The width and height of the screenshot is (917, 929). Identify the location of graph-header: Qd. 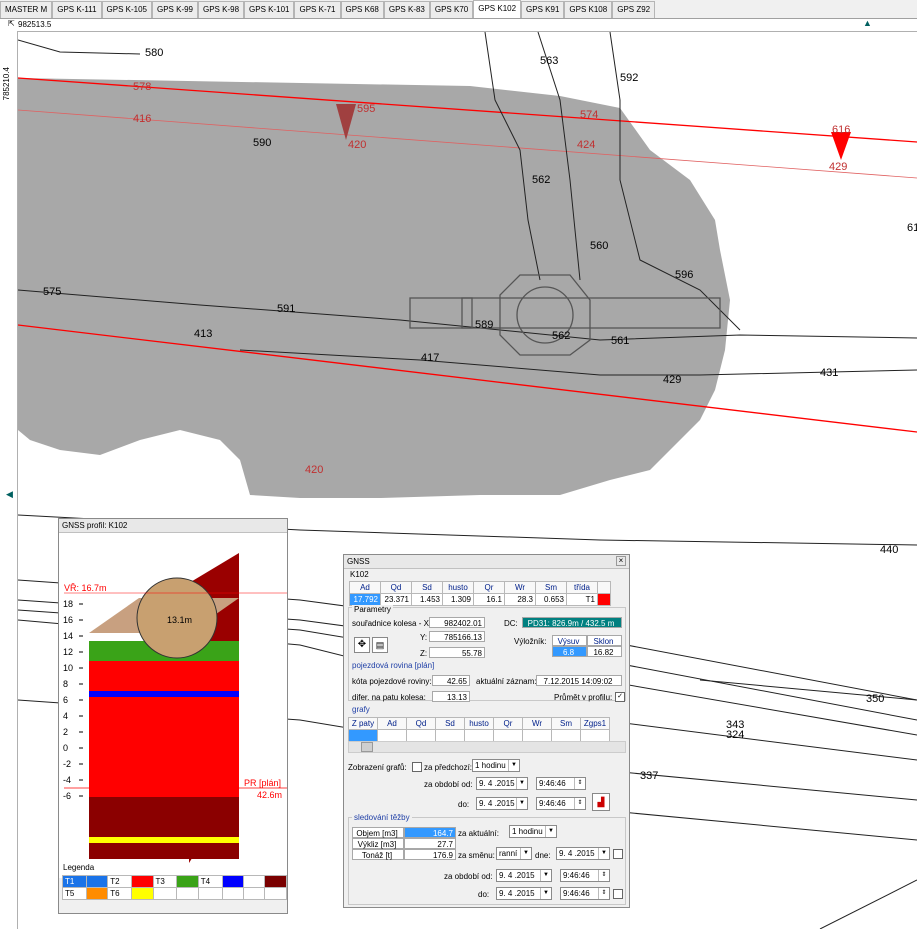
(421, 723).